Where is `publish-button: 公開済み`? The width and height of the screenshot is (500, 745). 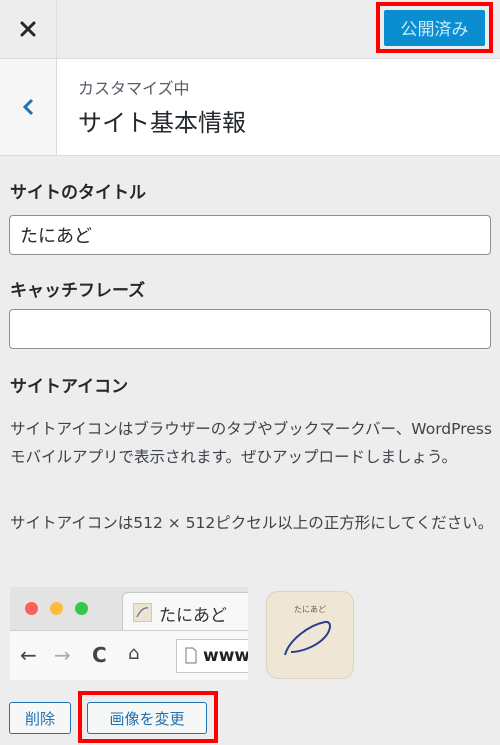 publish-button: 公開済み is located at coordinates (434, 27).